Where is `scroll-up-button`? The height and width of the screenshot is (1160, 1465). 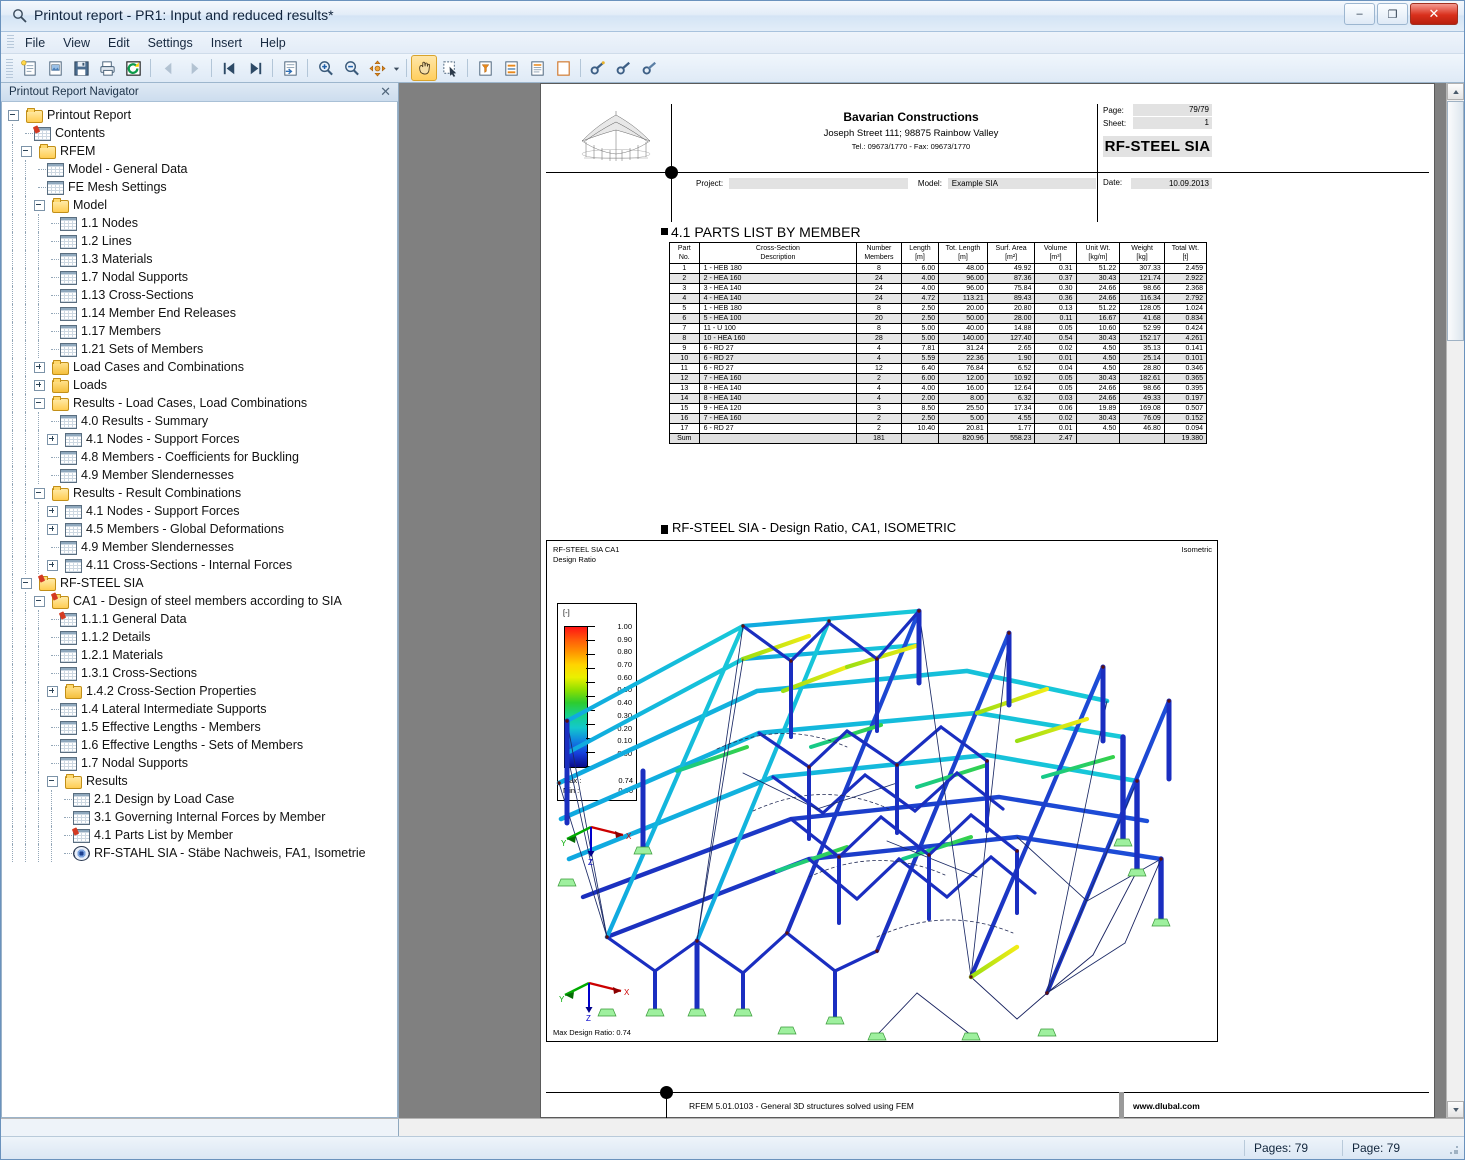 scroll-up-button is located at coordinates (1455, 91).